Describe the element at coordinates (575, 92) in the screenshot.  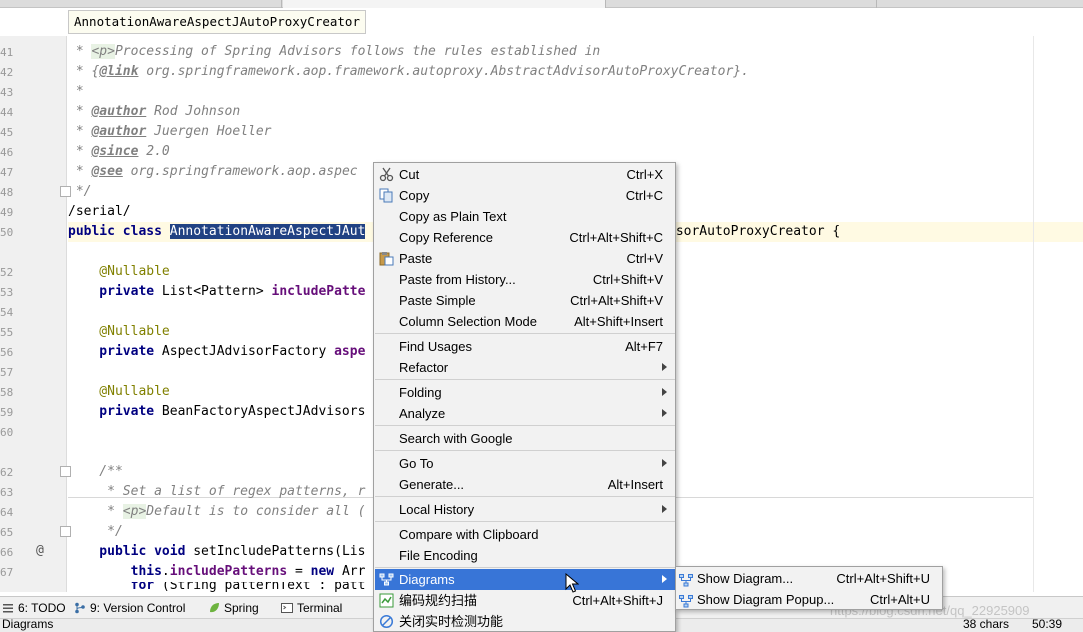
I see `code-line: *` at that location.